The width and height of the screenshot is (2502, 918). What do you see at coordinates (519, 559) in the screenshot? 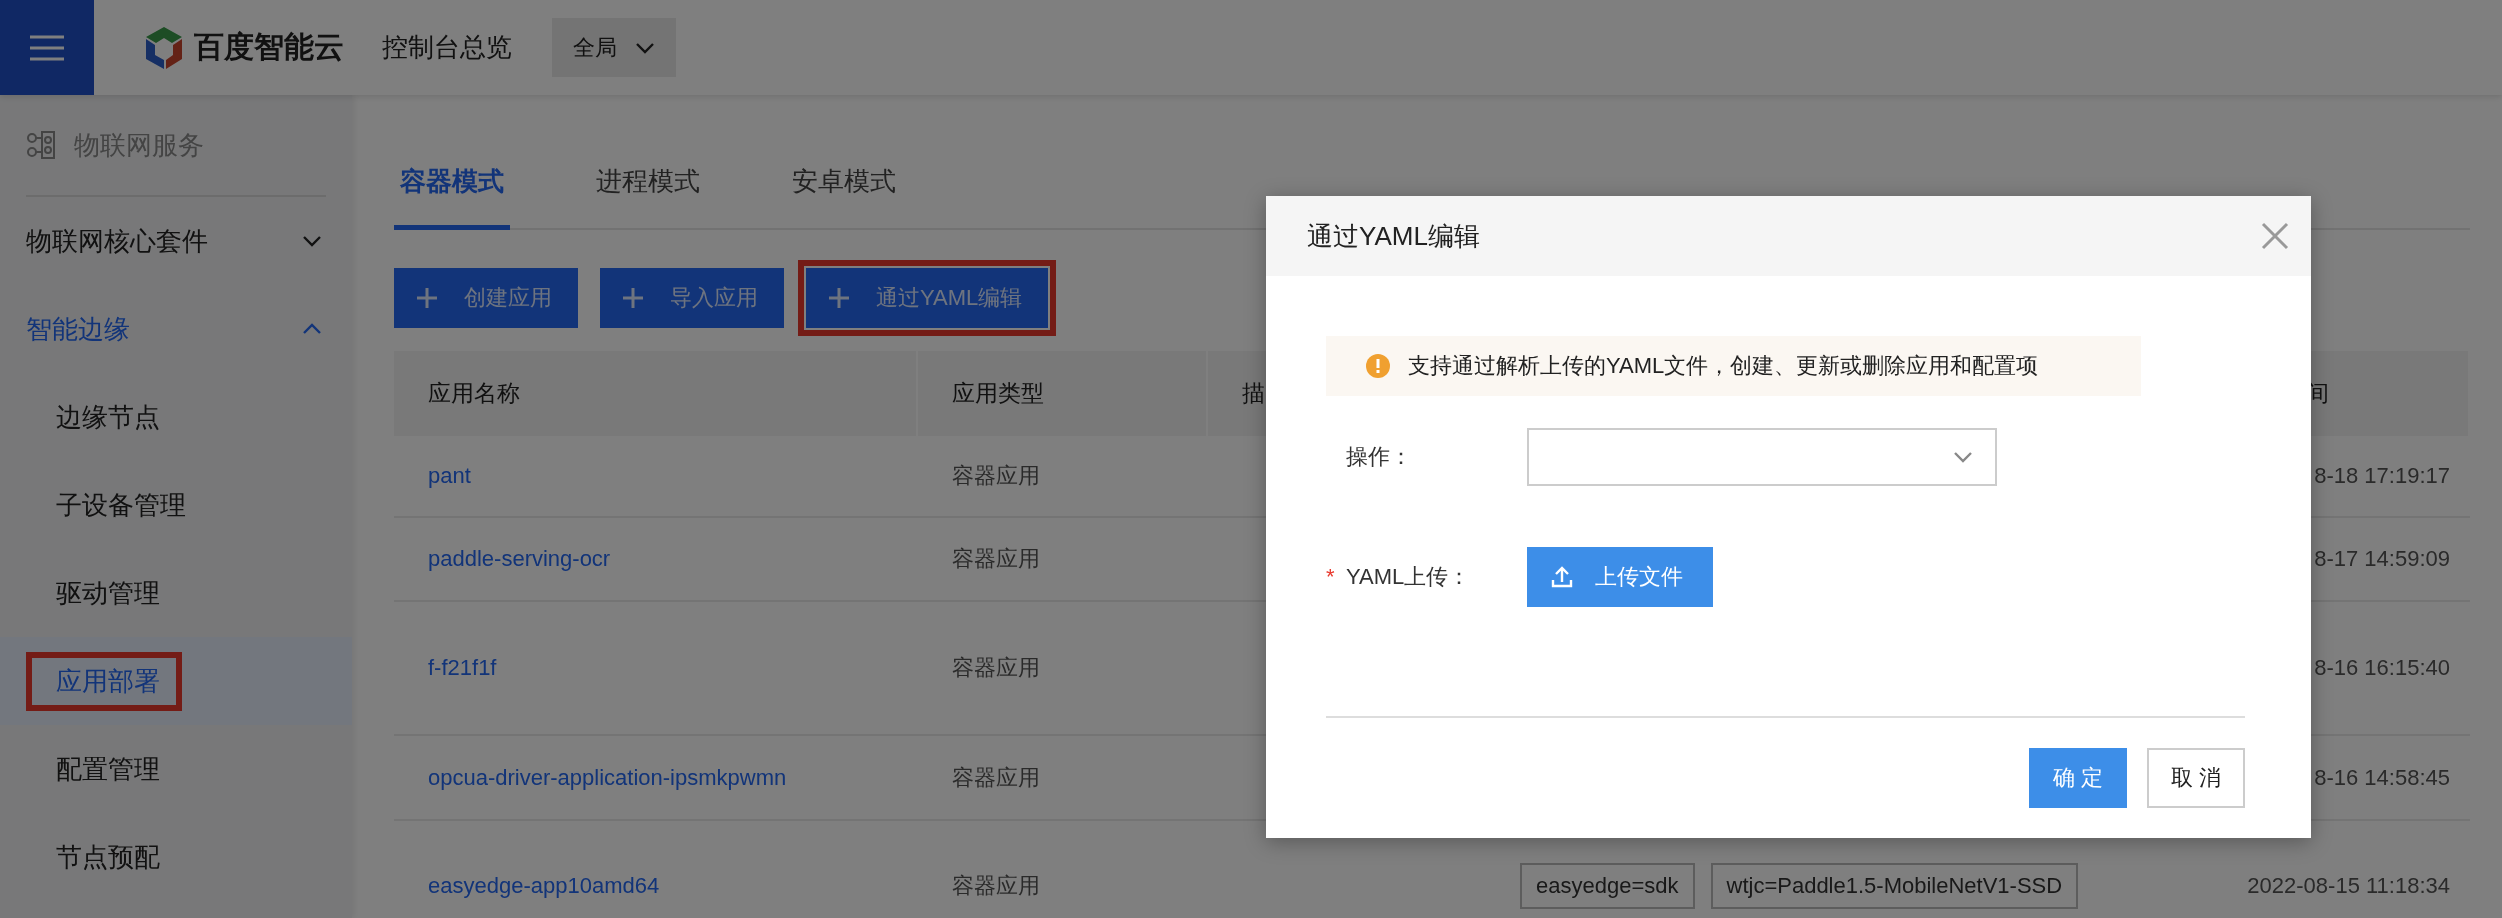
I see `app-name-link: paddle-serving-ocr` at bounding box center [519, 559].